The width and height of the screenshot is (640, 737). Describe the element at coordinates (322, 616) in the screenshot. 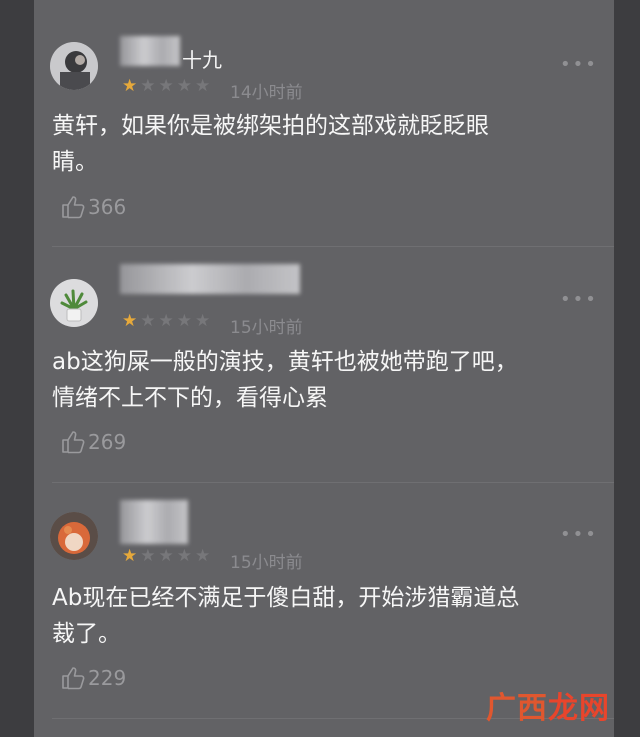

I see `comment-text: Ab现在已经不满足于傻白甜，开始涉猎霸道总 裁了。` at that location.